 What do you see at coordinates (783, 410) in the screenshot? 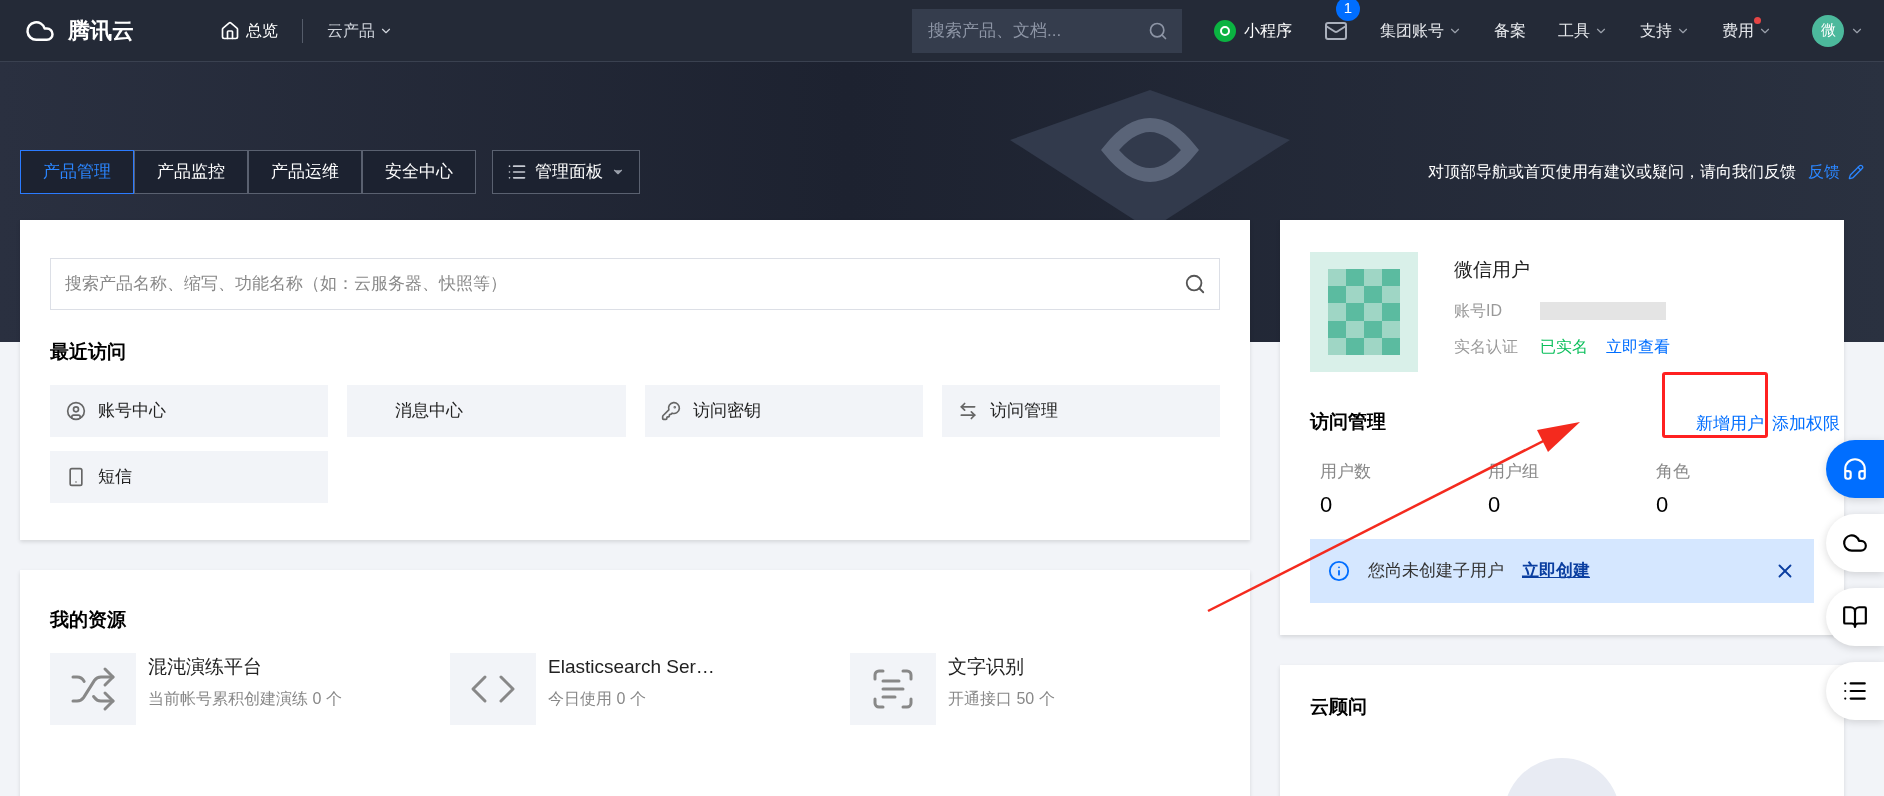
I see `recent-item: 访问密钥` at bounding box center [783, 410].